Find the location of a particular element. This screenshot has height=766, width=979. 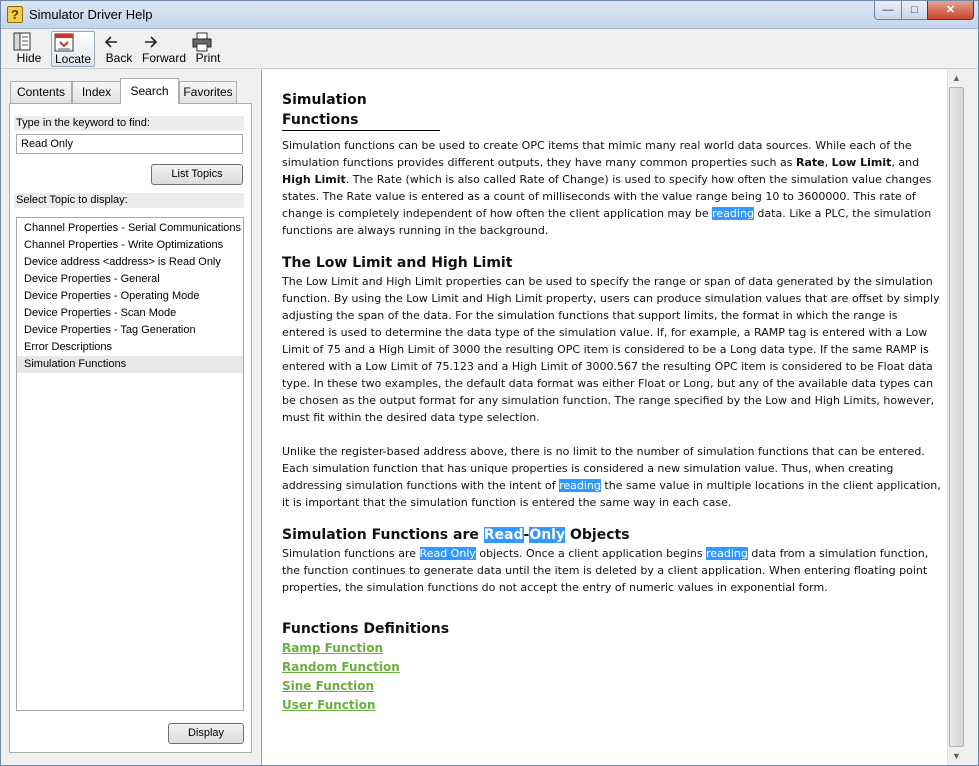

search-highlight: Read is located at coordinates (503, 535).